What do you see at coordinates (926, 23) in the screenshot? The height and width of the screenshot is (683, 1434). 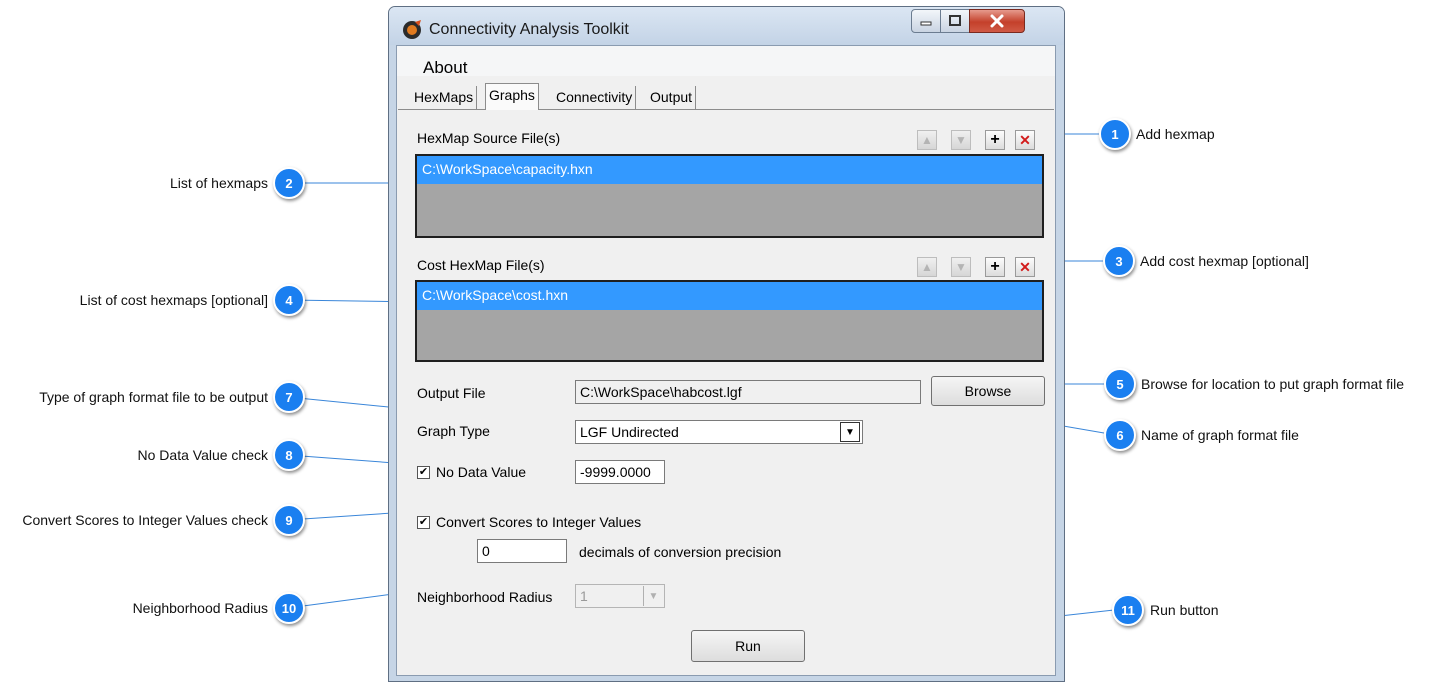 I see `minimize-icon` at bounding box center [926, 23].